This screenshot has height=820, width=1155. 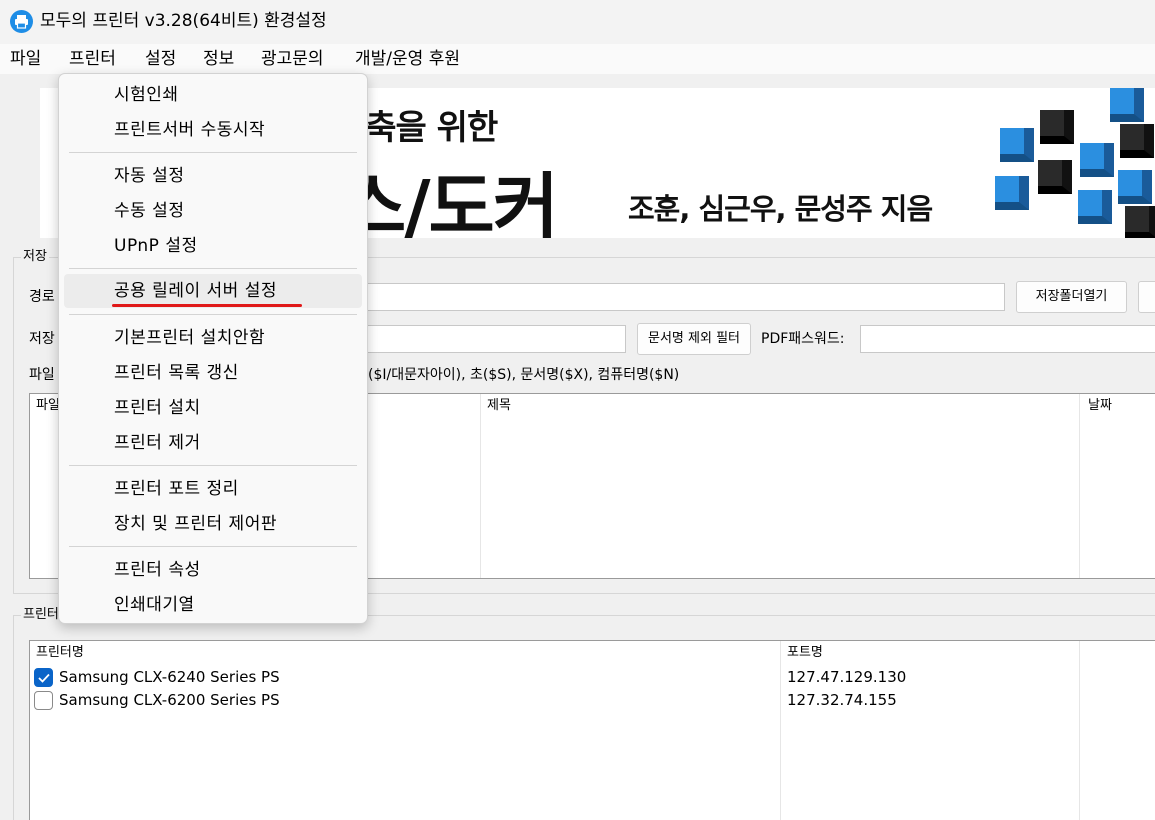 I want to click on menu-item-upnp-setup: UPnP 설정, so click(x=213, y=246).